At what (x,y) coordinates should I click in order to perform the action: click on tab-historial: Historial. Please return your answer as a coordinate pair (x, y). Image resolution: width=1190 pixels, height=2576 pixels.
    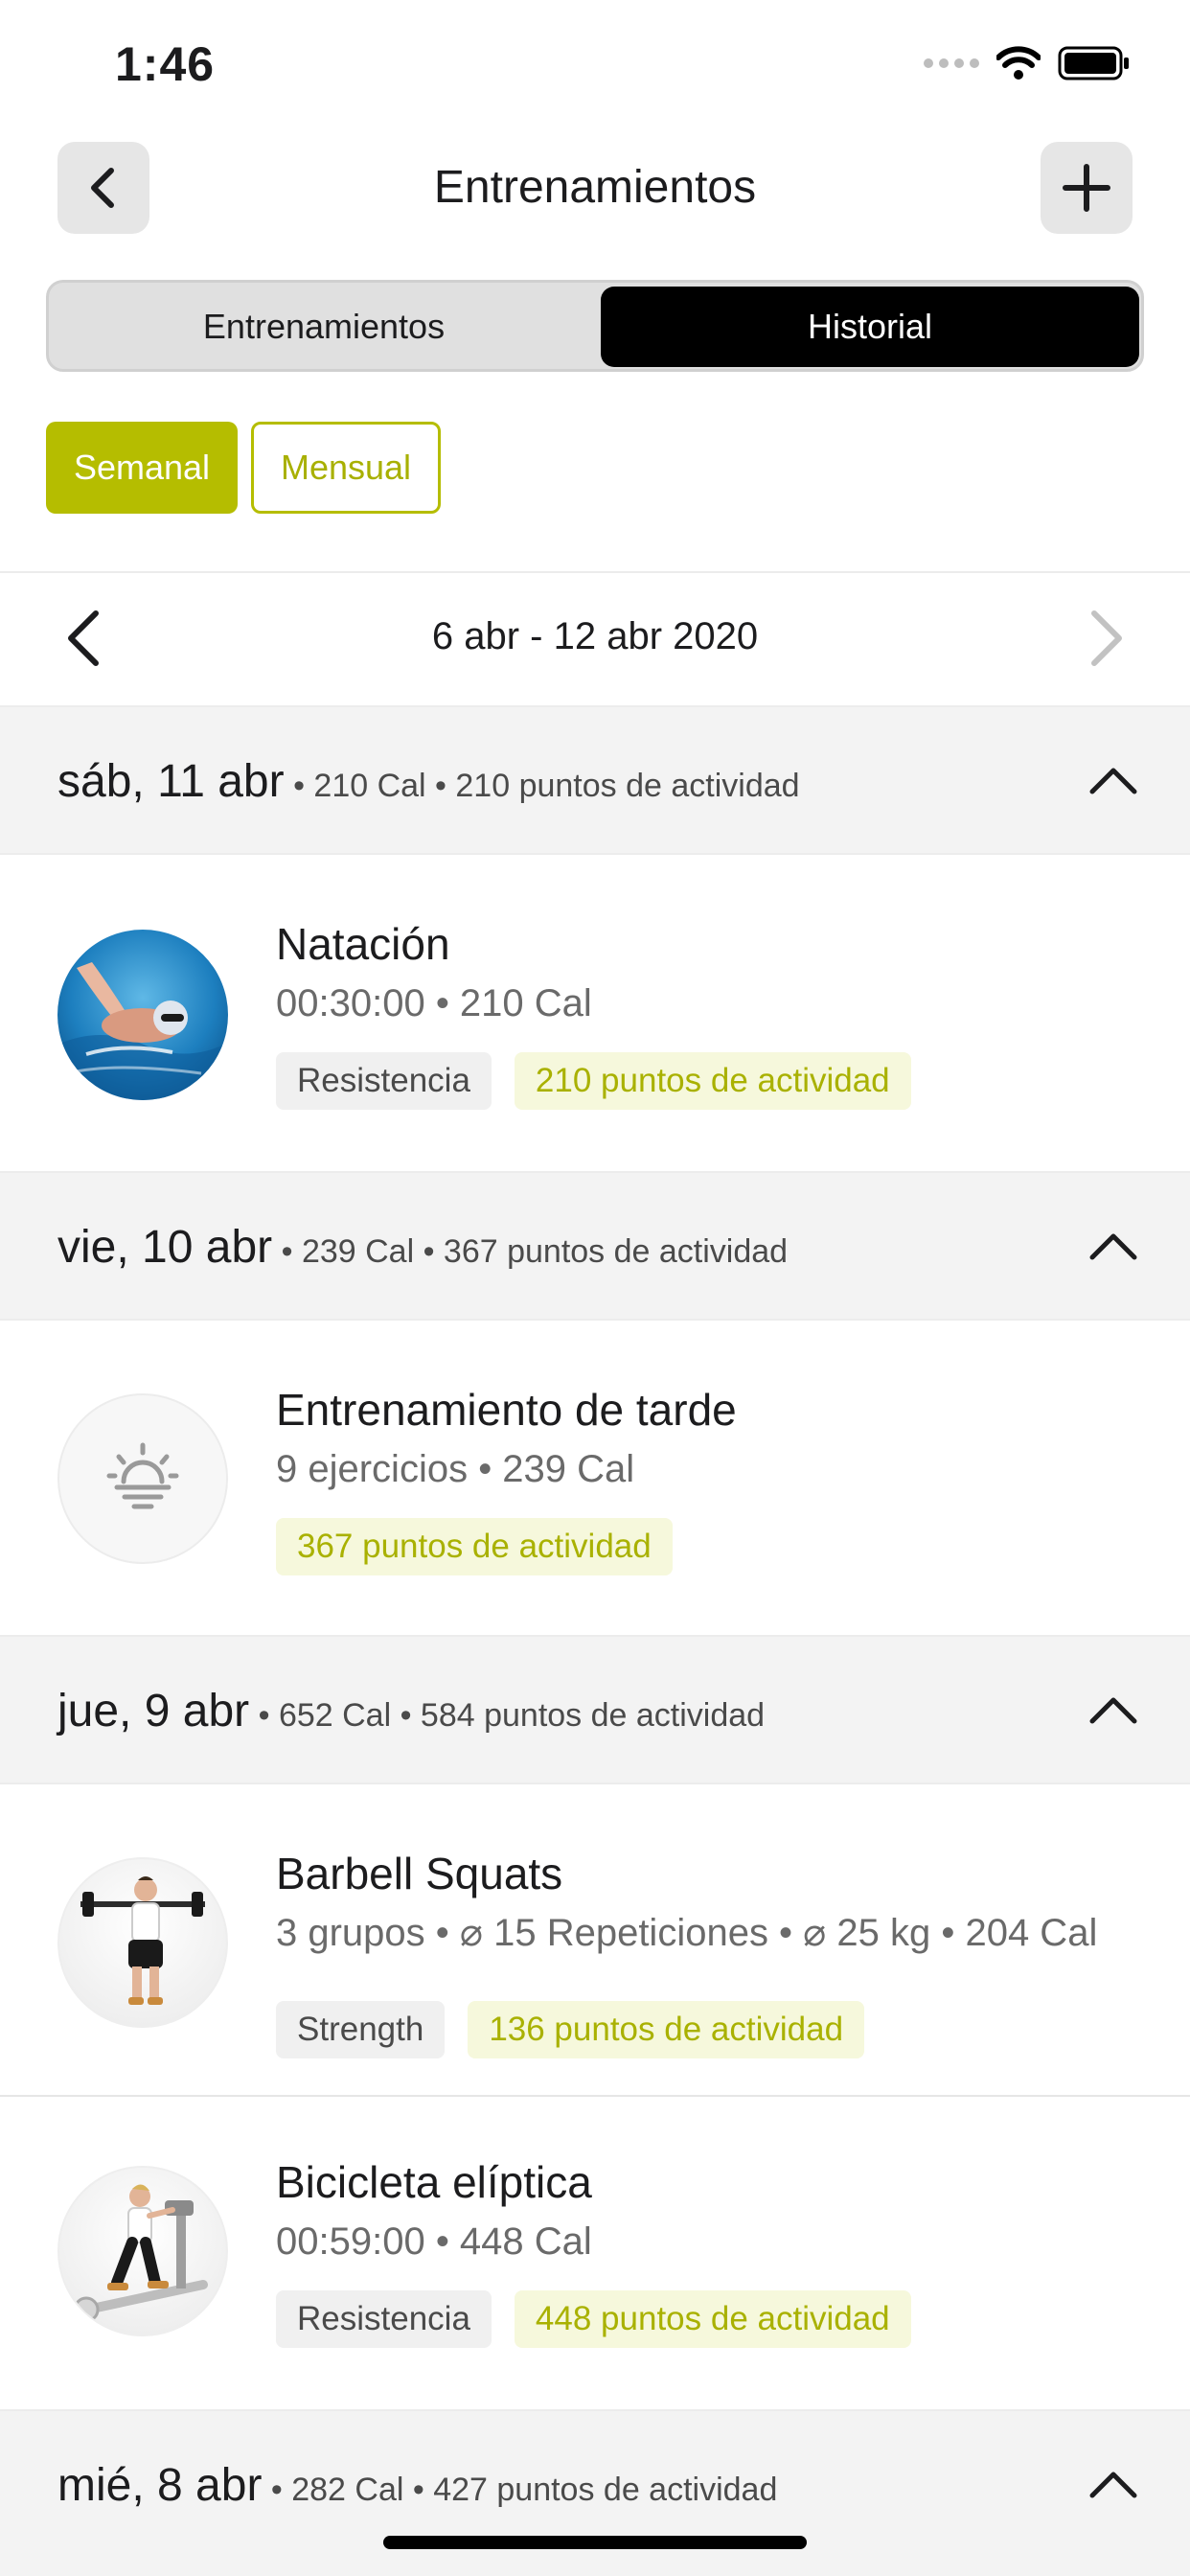
    Looking at the image, I should click on (870, 327).